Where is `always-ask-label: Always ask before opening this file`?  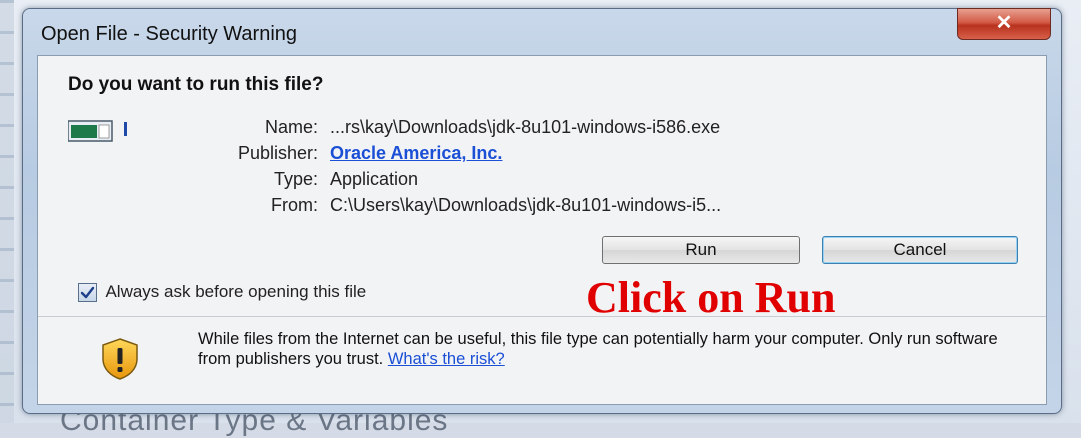
always-ask-label: Always ask before opening this file is located at coordinates (235, 291).